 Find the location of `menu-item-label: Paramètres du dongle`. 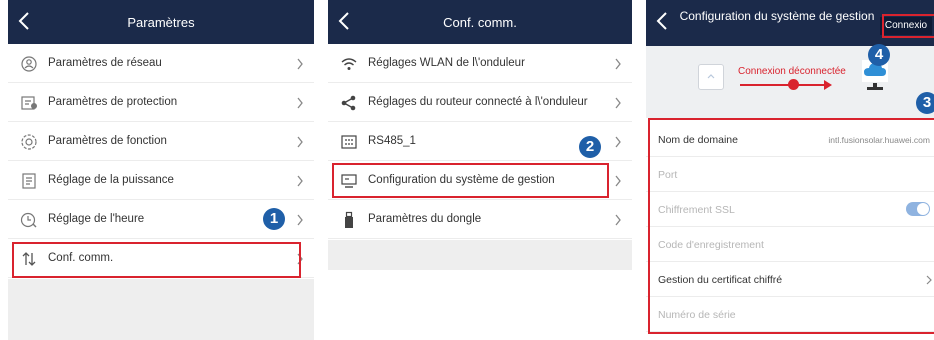

menu-item-label: Paramètres du dongle is located at coordinates (425, 219).